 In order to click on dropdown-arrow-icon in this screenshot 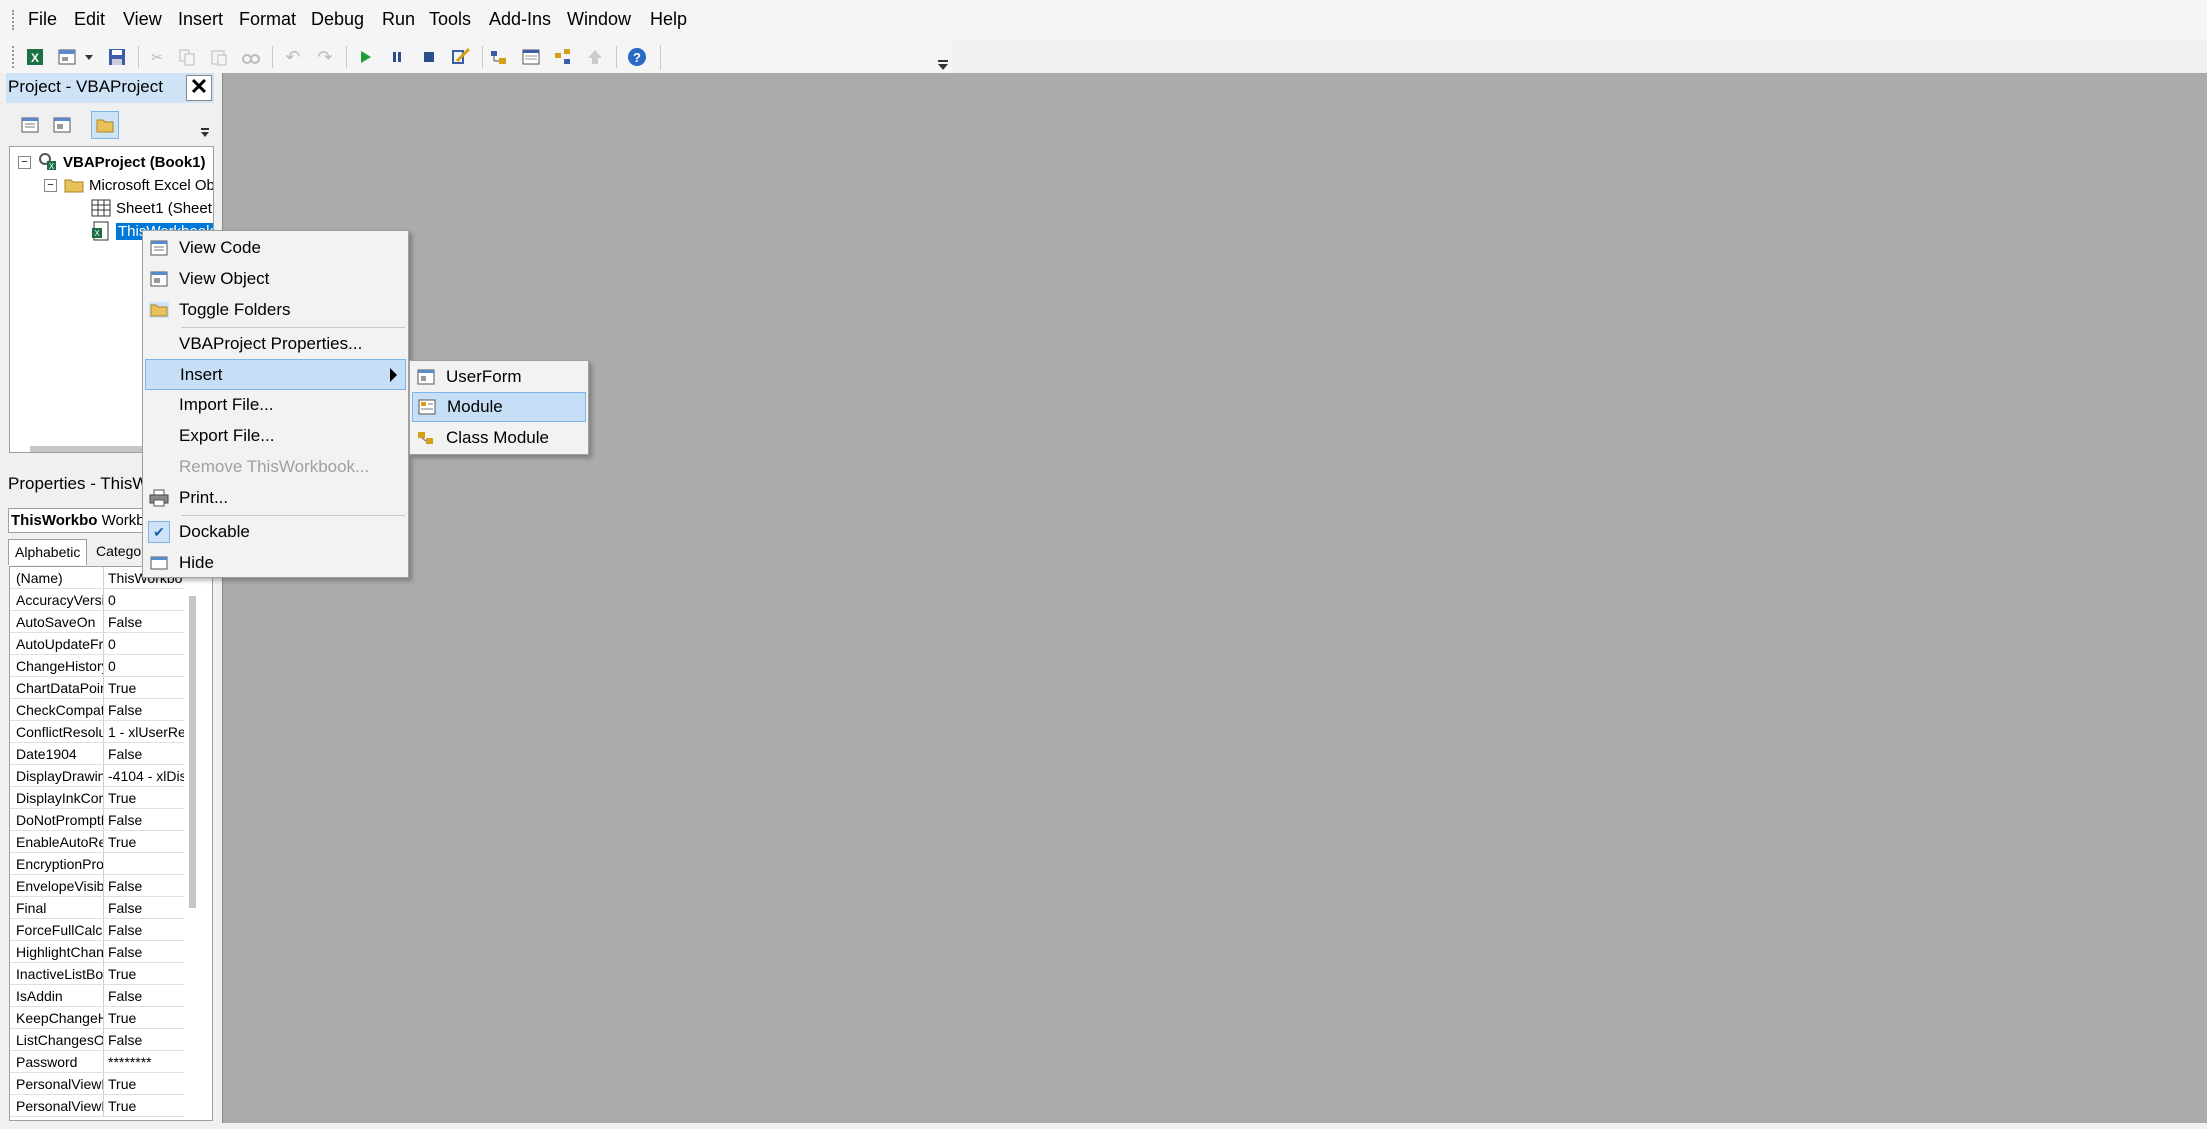, I will do `click(89, 57)`.